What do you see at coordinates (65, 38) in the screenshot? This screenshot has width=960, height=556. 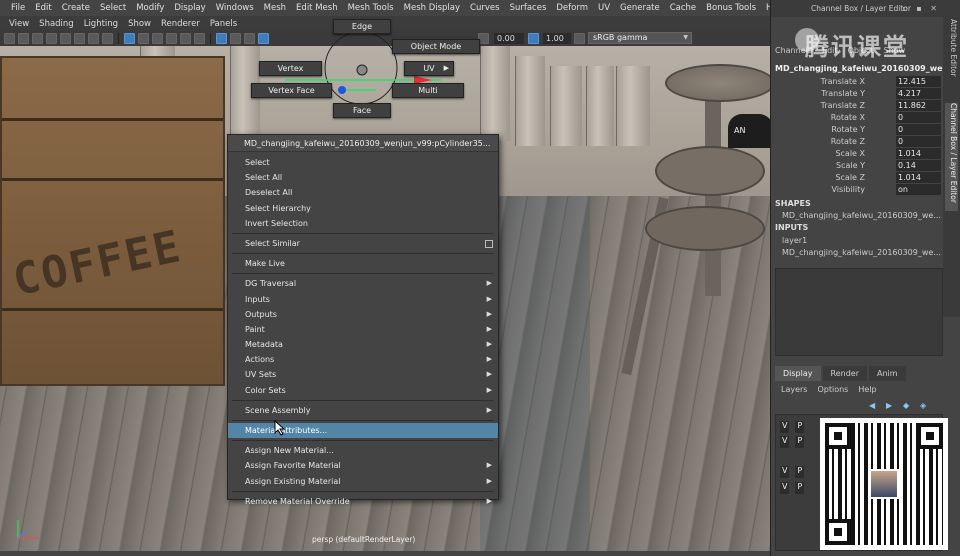 I see `grid-icon` at bounding box center [65, 38].